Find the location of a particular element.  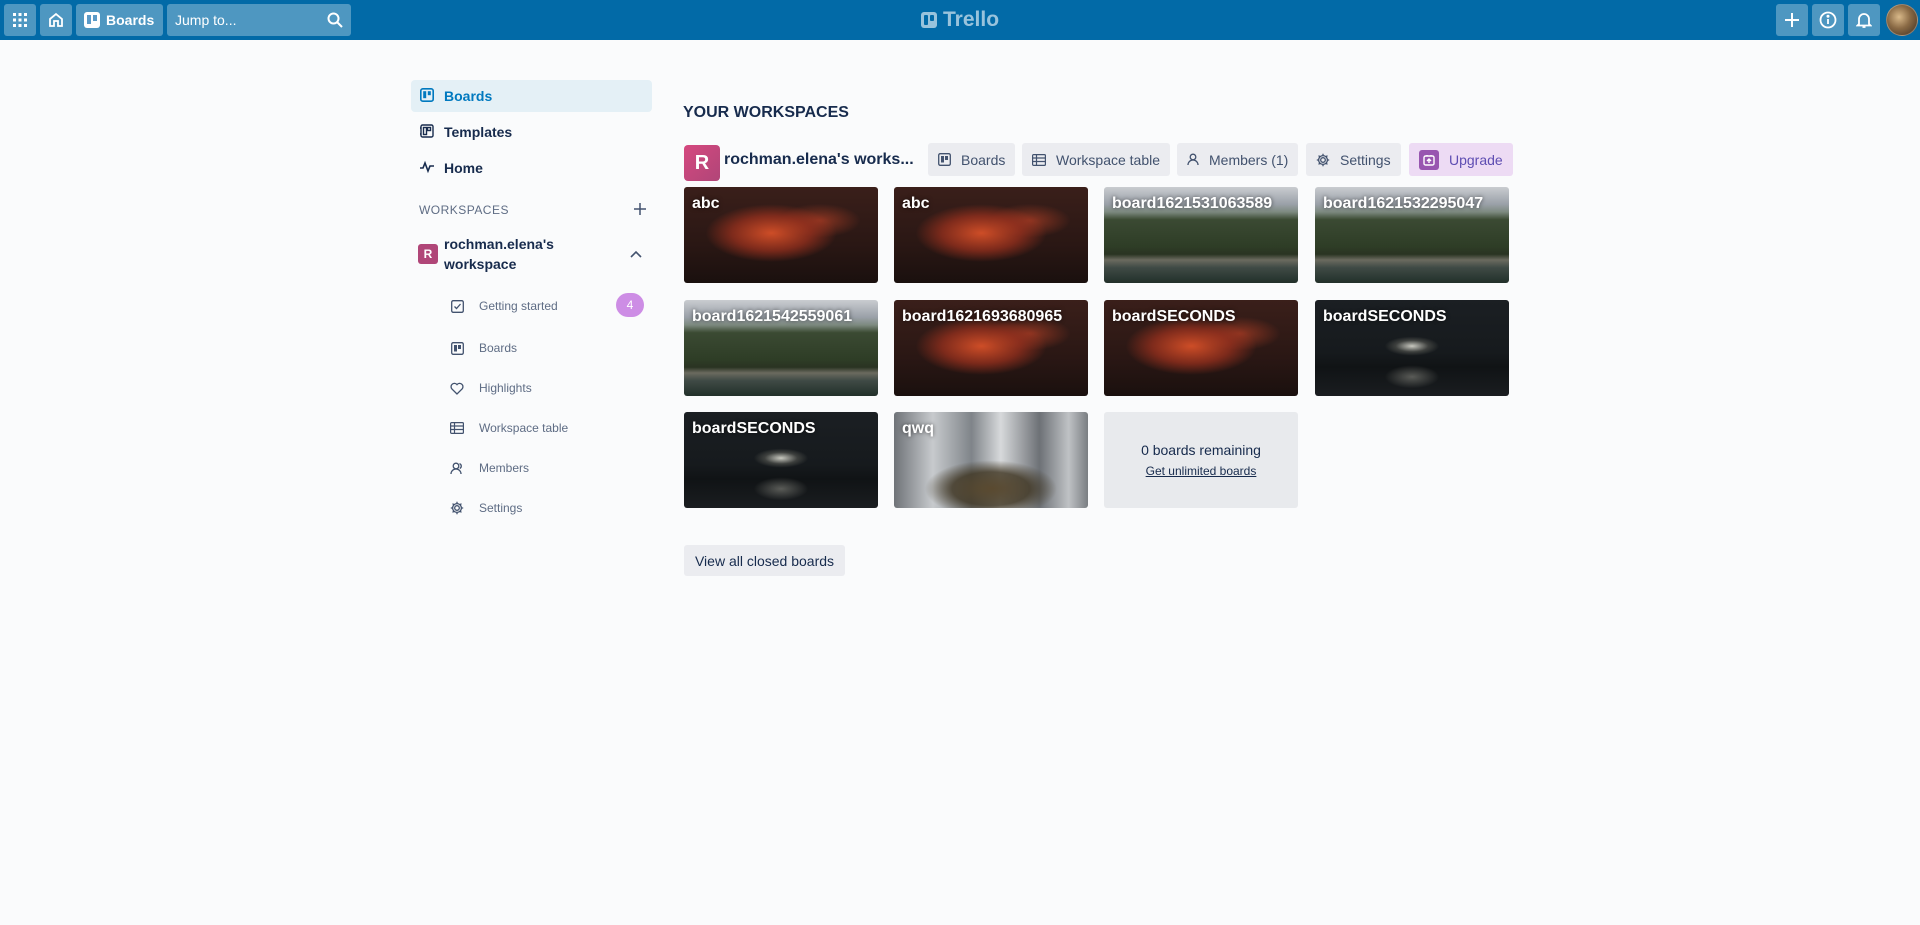

heart-icon is located at coordinates (457, 388).